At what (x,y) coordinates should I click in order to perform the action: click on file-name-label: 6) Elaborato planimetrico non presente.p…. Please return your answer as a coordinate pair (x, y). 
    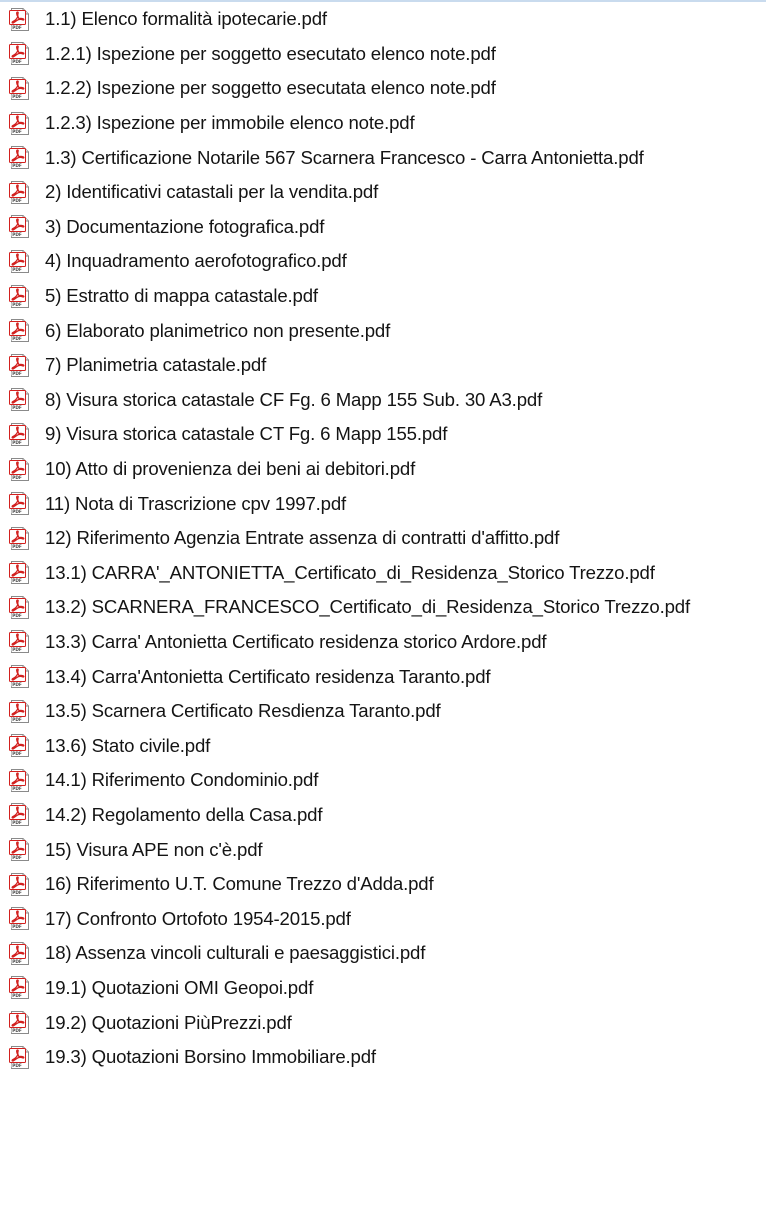
    Looking at the image, I should click on (218, 330).